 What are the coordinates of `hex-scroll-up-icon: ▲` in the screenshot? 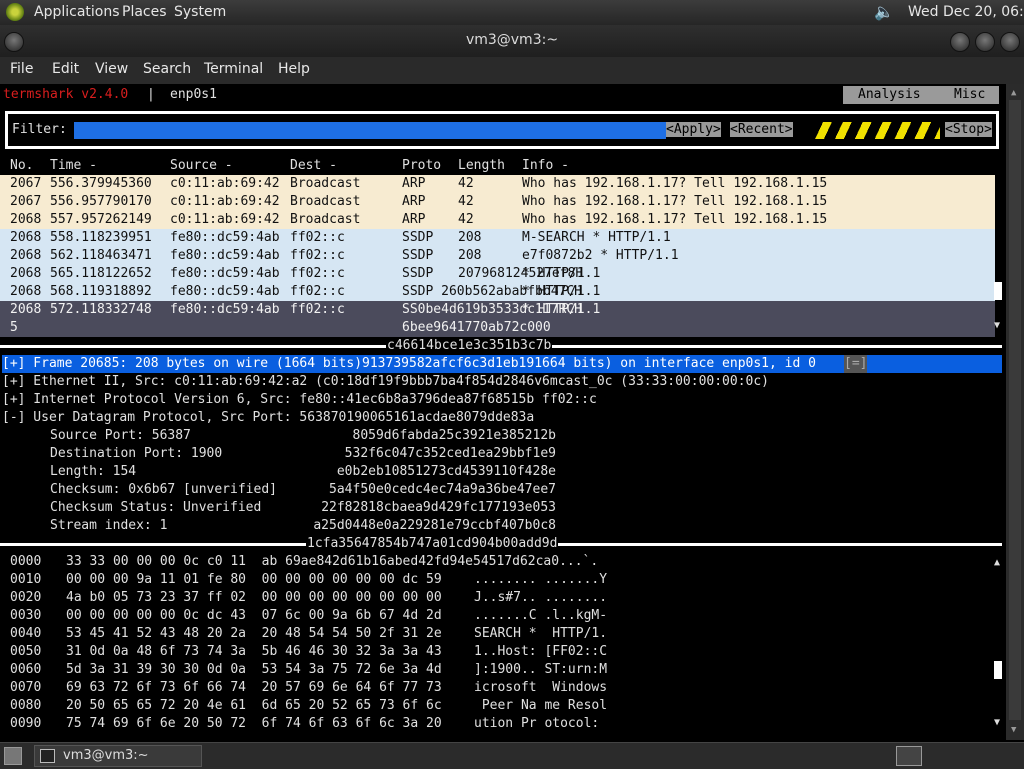 It's located at (997, 562).